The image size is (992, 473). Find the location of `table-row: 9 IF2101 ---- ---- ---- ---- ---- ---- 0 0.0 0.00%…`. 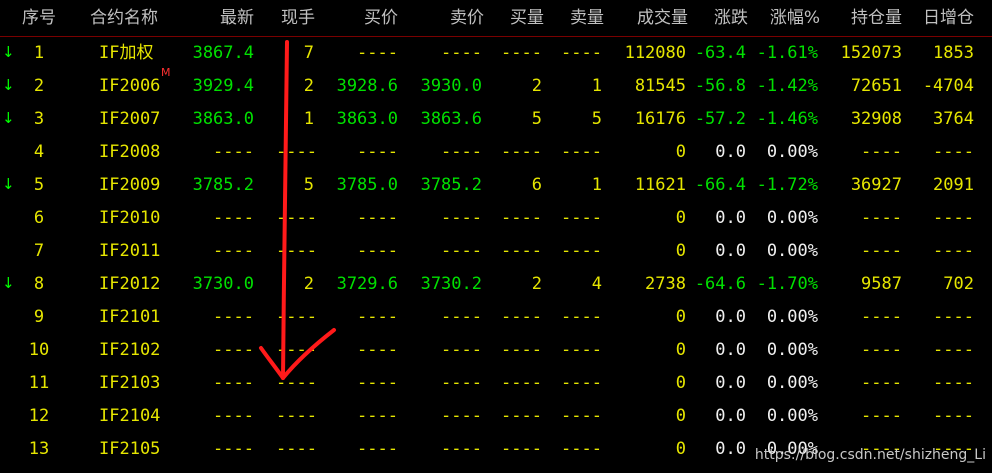

table-row: 9 IF2101 ---- ---- ---- ---- ---- ---- 0 0.0 0.00%… is located at coordinates (496, 317).